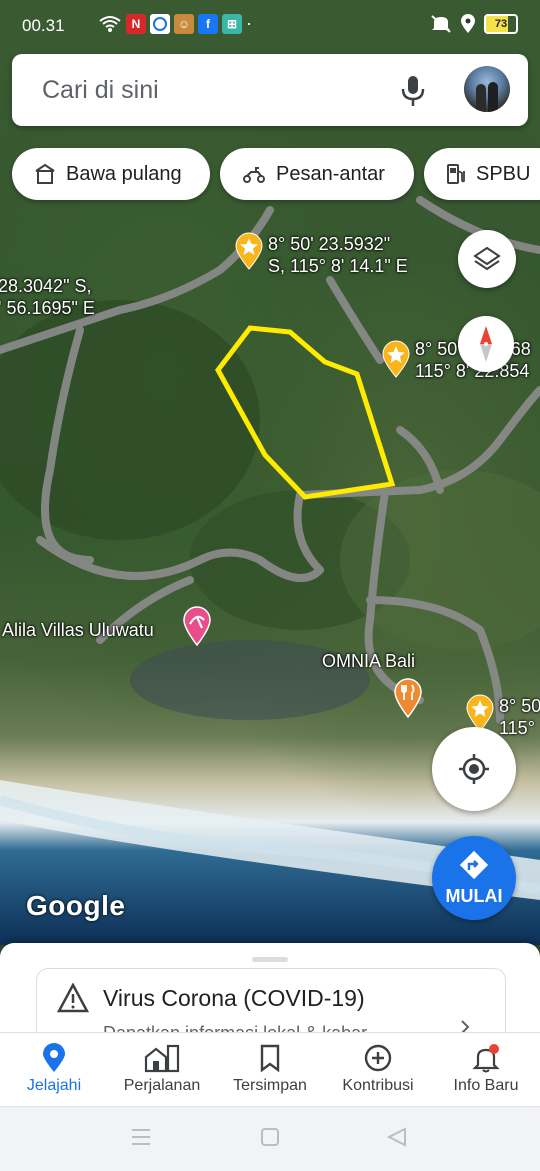 The image size is (540, 1171). I want to click on news-app-icon: N, so click(136, 24).